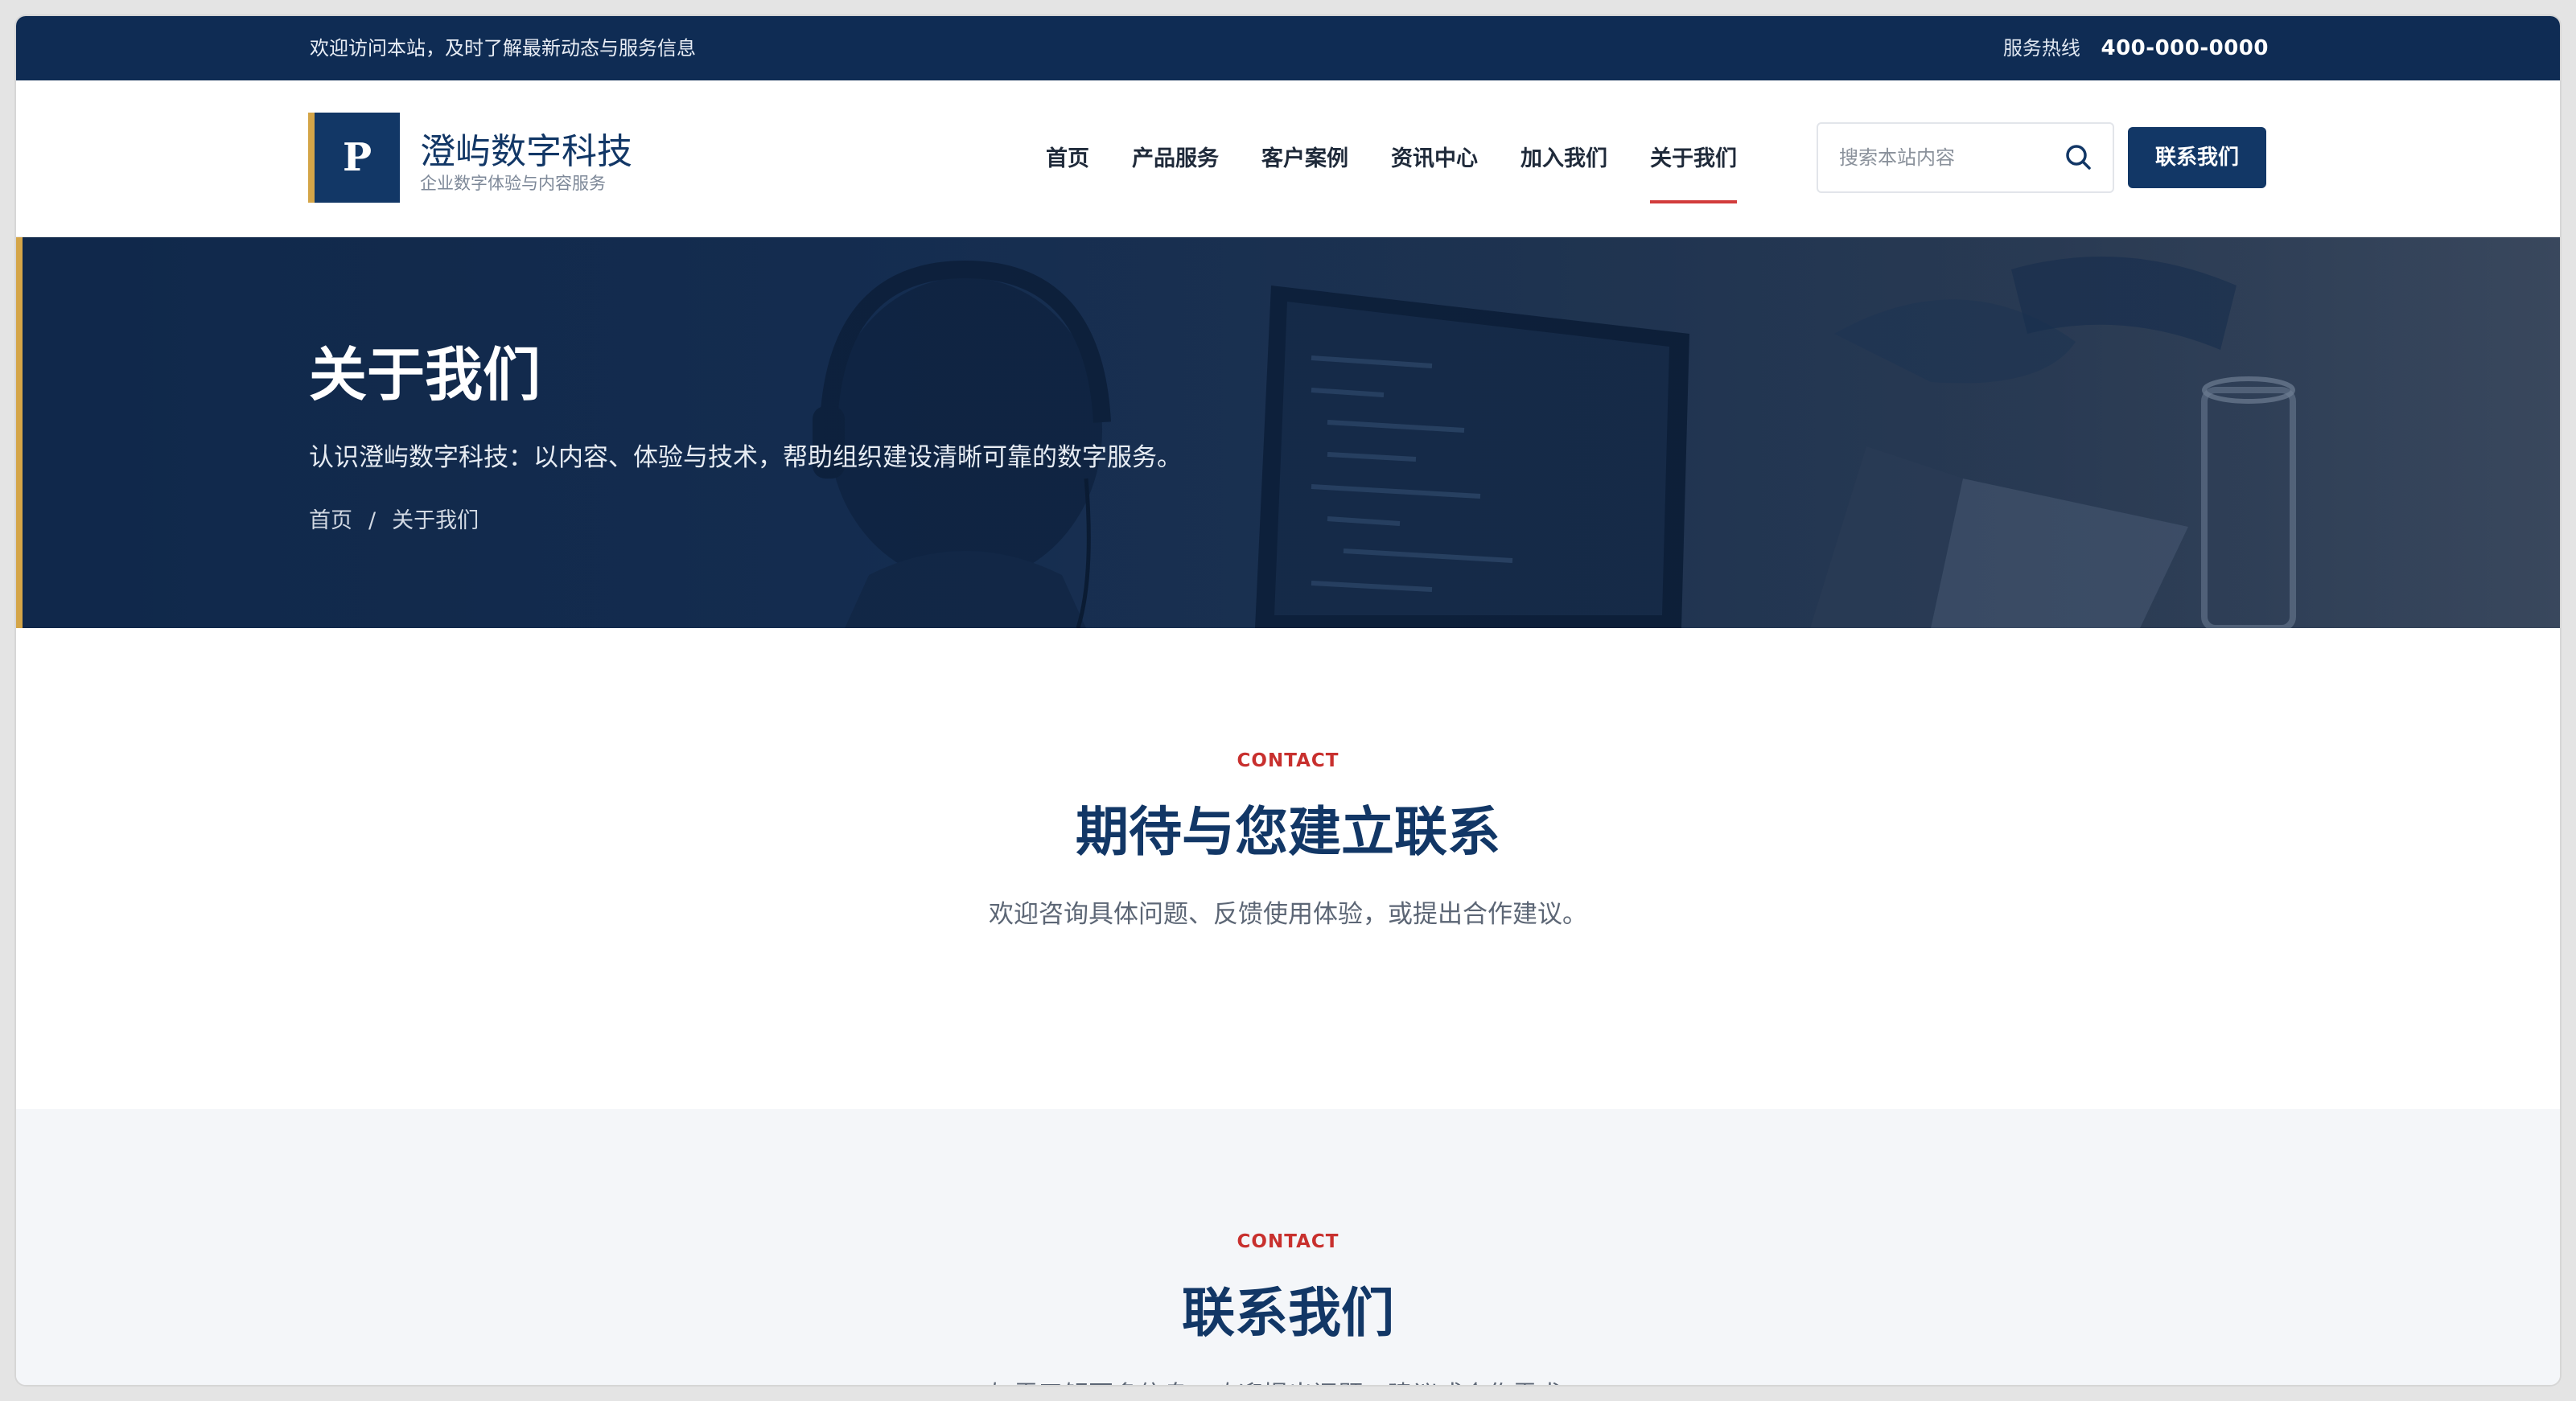  I want to click on nav-item-join: 加入我们, so click(1563, 158).